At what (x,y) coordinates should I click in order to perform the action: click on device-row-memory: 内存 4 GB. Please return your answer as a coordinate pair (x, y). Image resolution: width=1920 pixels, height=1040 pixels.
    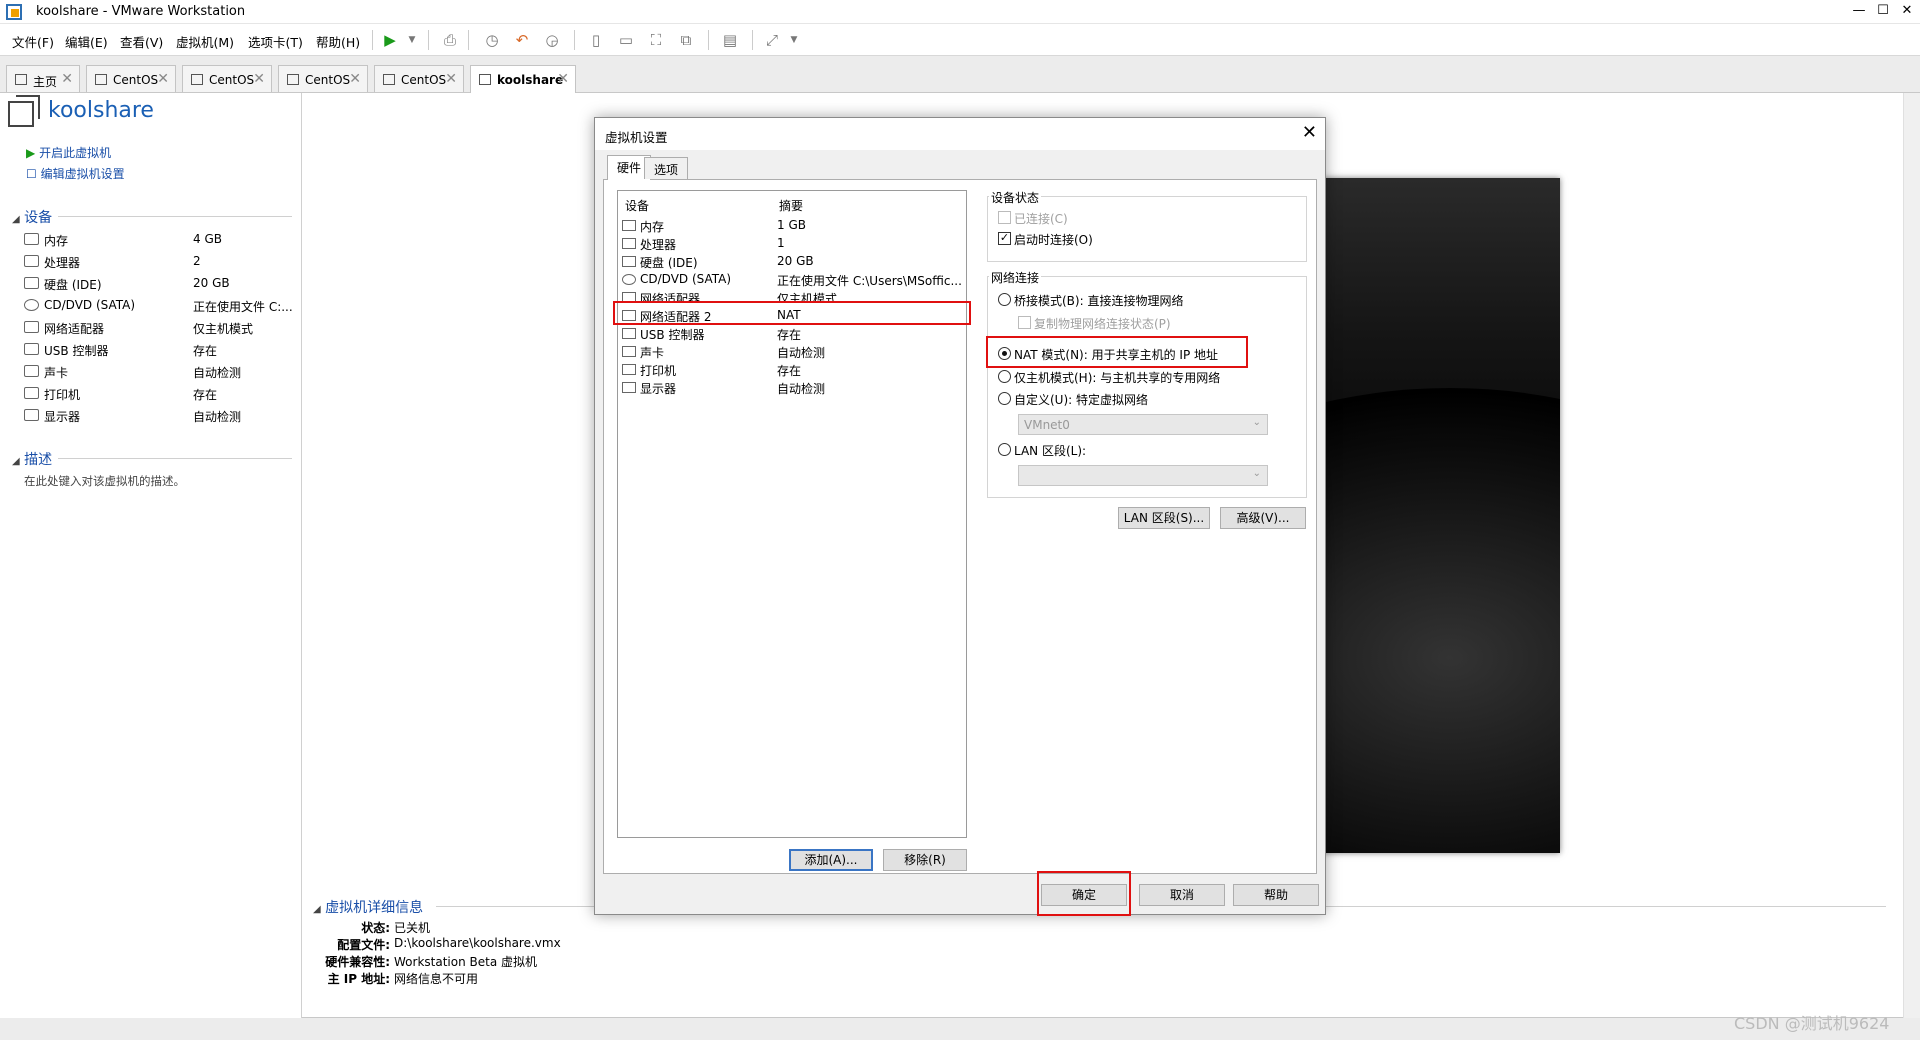
    Looking at the image, I should click on (159, 241).